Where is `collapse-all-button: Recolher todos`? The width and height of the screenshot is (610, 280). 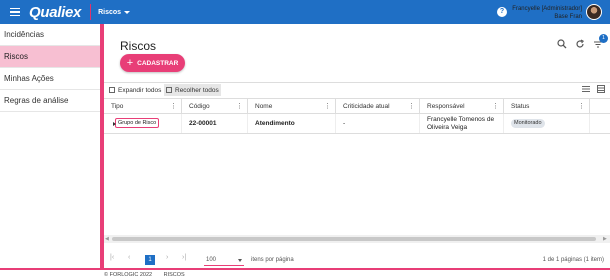 collapse-all-button: Recolher todos is located at coordinates (192, 90).